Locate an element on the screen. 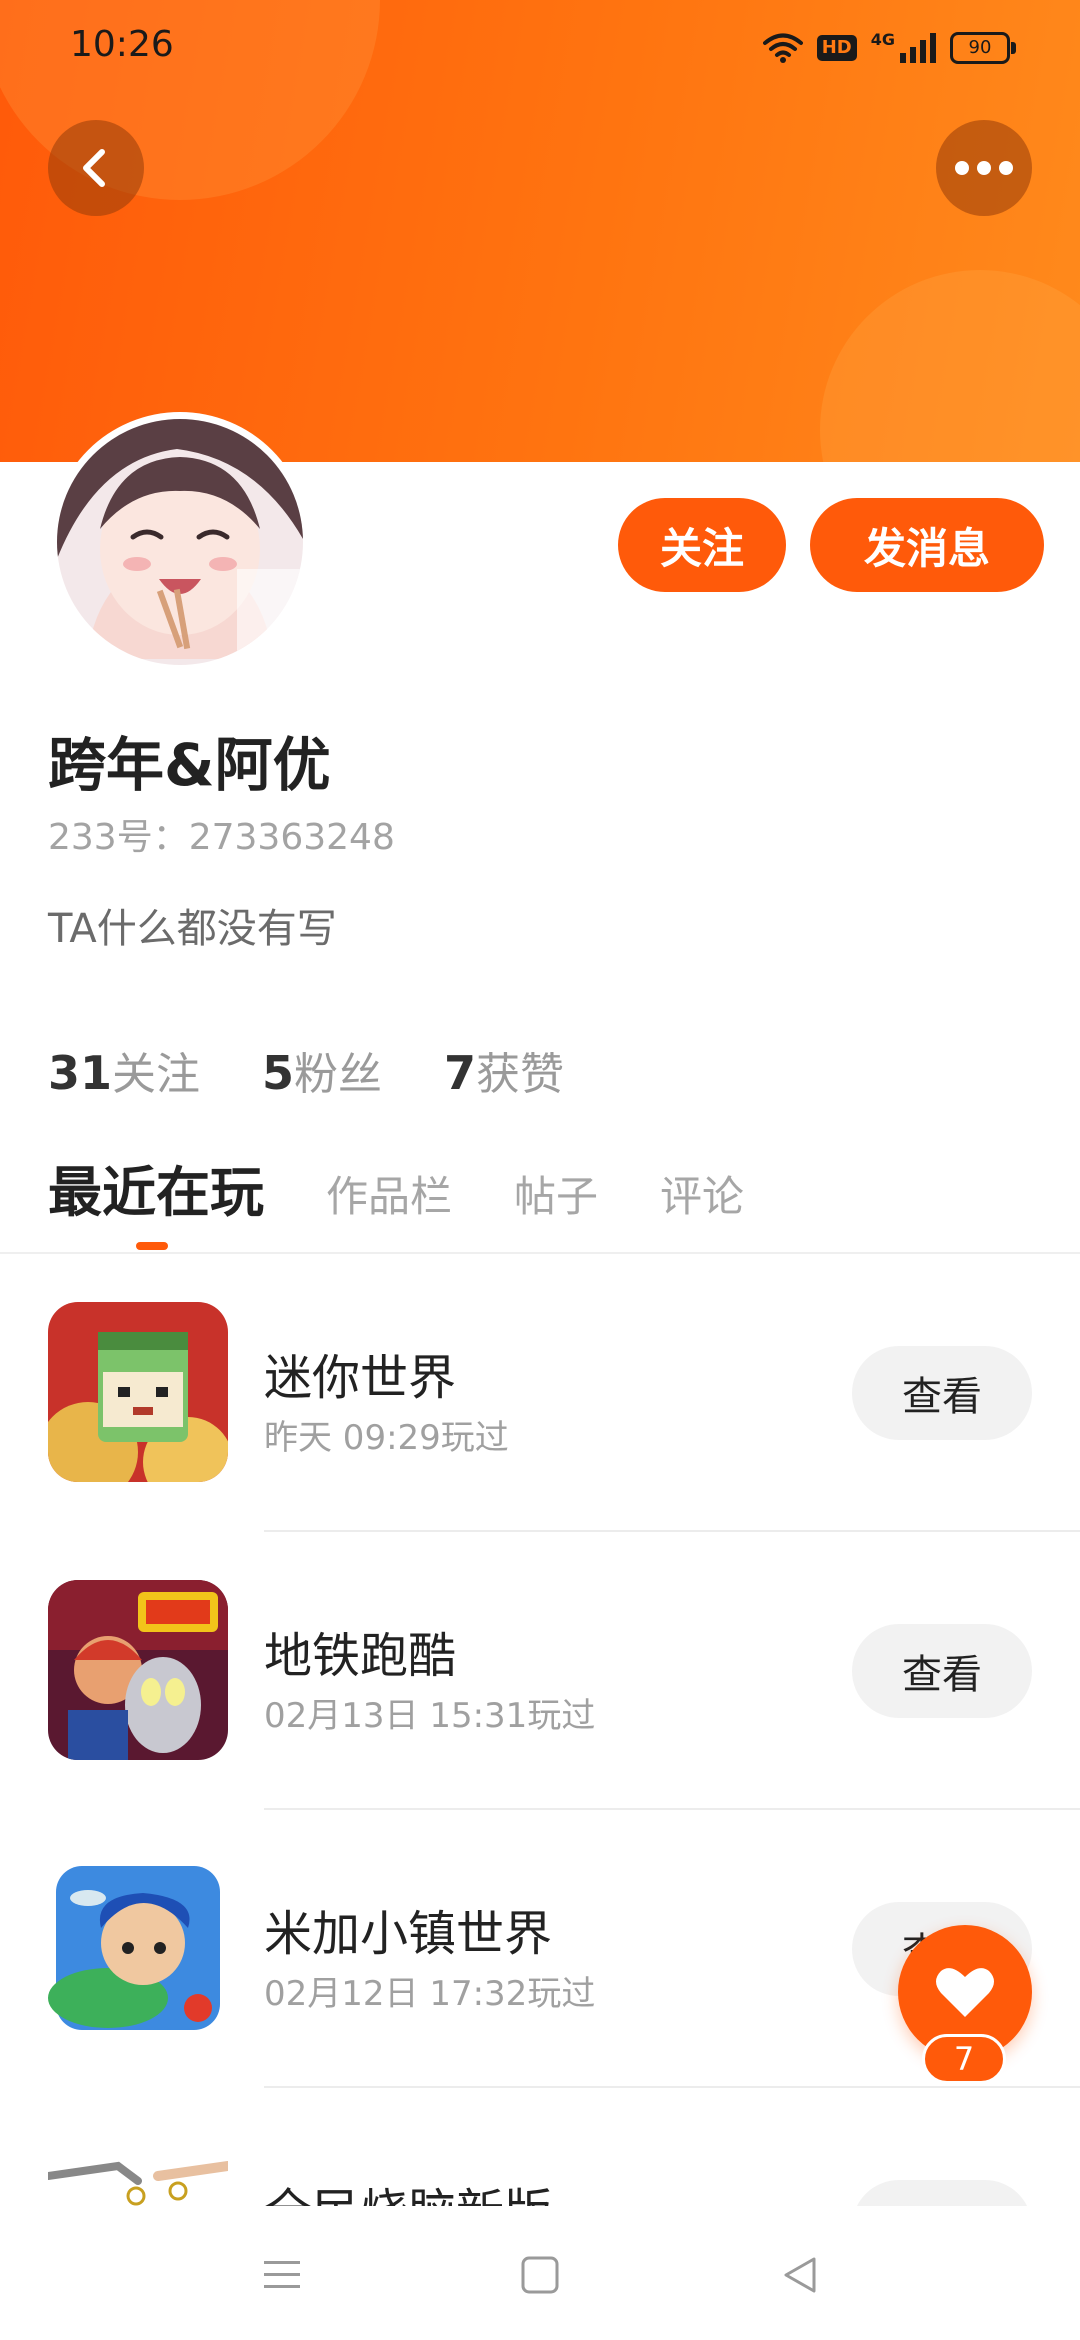 The width and height of the screenshot is (1080, 2340). game-name: 米加小镇世界 is located at coordinates (408, 1934).